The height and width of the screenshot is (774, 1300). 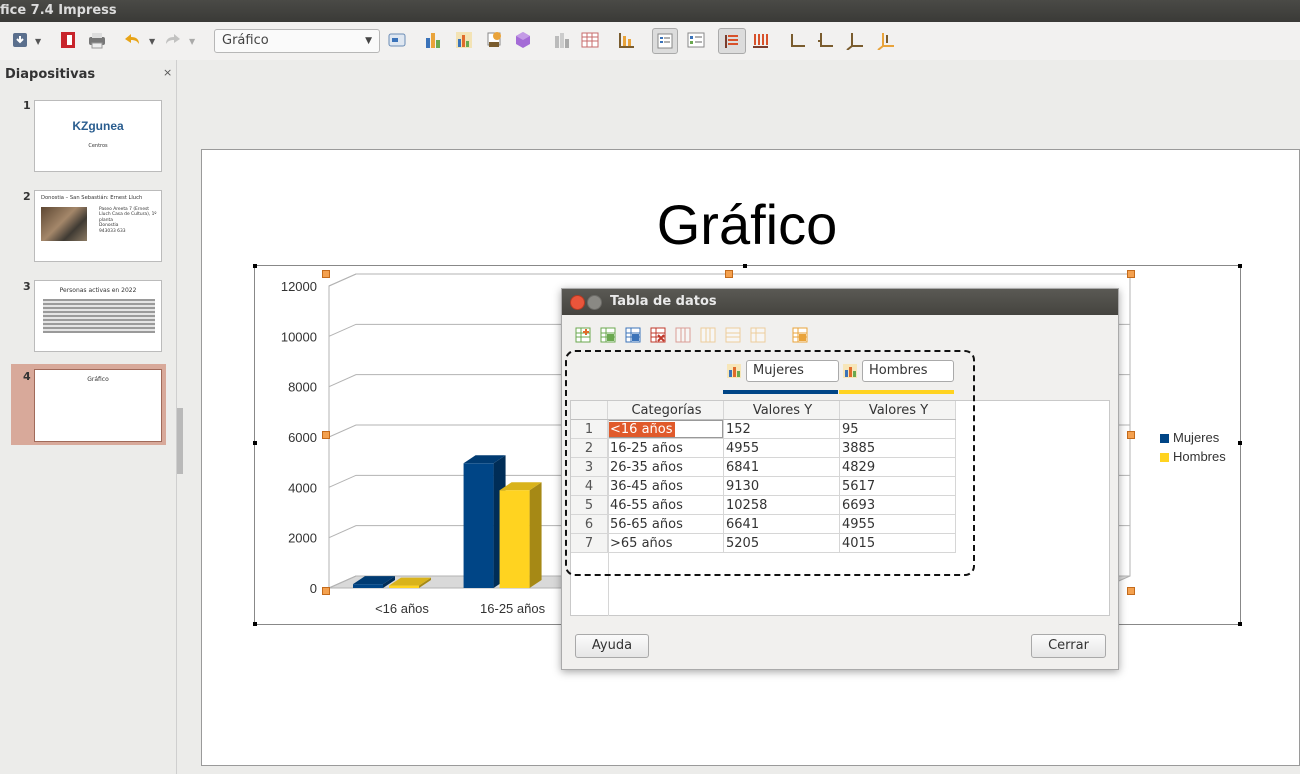 What do you see at coordinates (840, 302) in the screenshot?
I see `dialog-titlebar: Tabla de datos` at bounding box center [840, 302].